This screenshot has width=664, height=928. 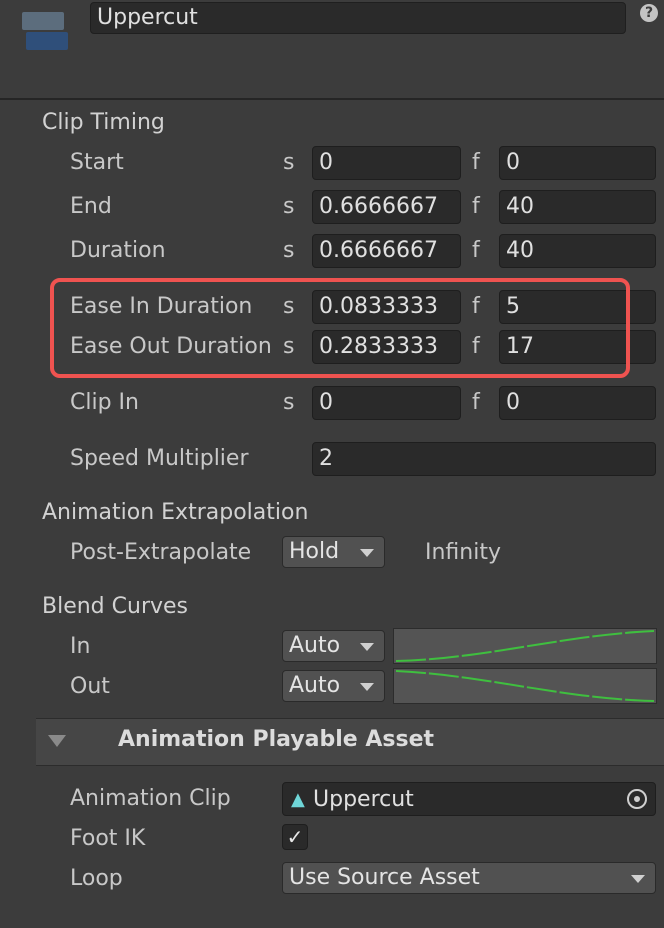 I want to click on blend-in-curve-graph, so click(x=525, y=646).